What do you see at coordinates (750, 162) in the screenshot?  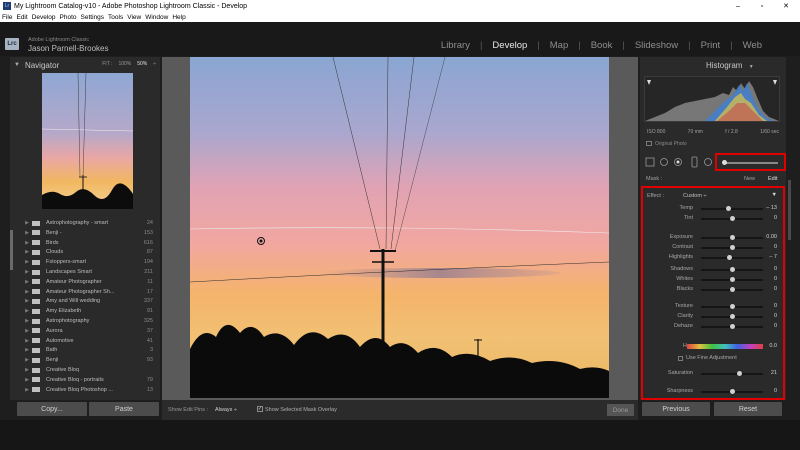 I see `highlighted-amount-slider` at bounding box center [750, 162].